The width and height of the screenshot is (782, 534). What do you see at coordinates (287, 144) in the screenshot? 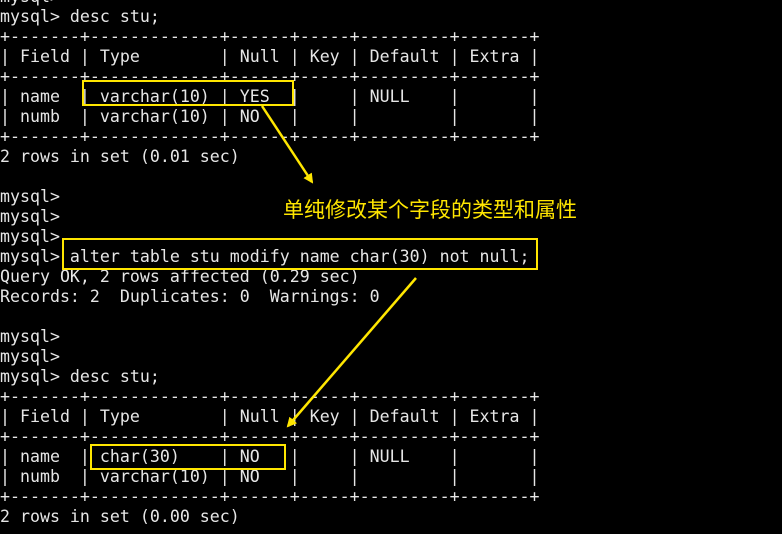
I see `arrow-to-annotation` at bounding box center [287, 144].